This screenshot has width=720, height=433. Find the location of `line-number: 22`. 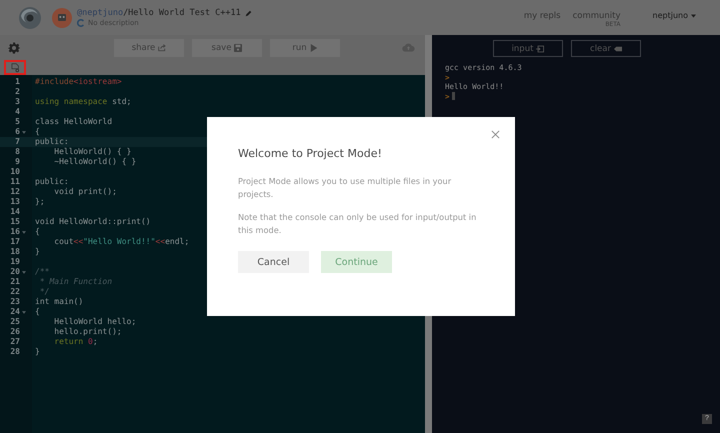

line-number: 22 is located at coordinates (14, 292).